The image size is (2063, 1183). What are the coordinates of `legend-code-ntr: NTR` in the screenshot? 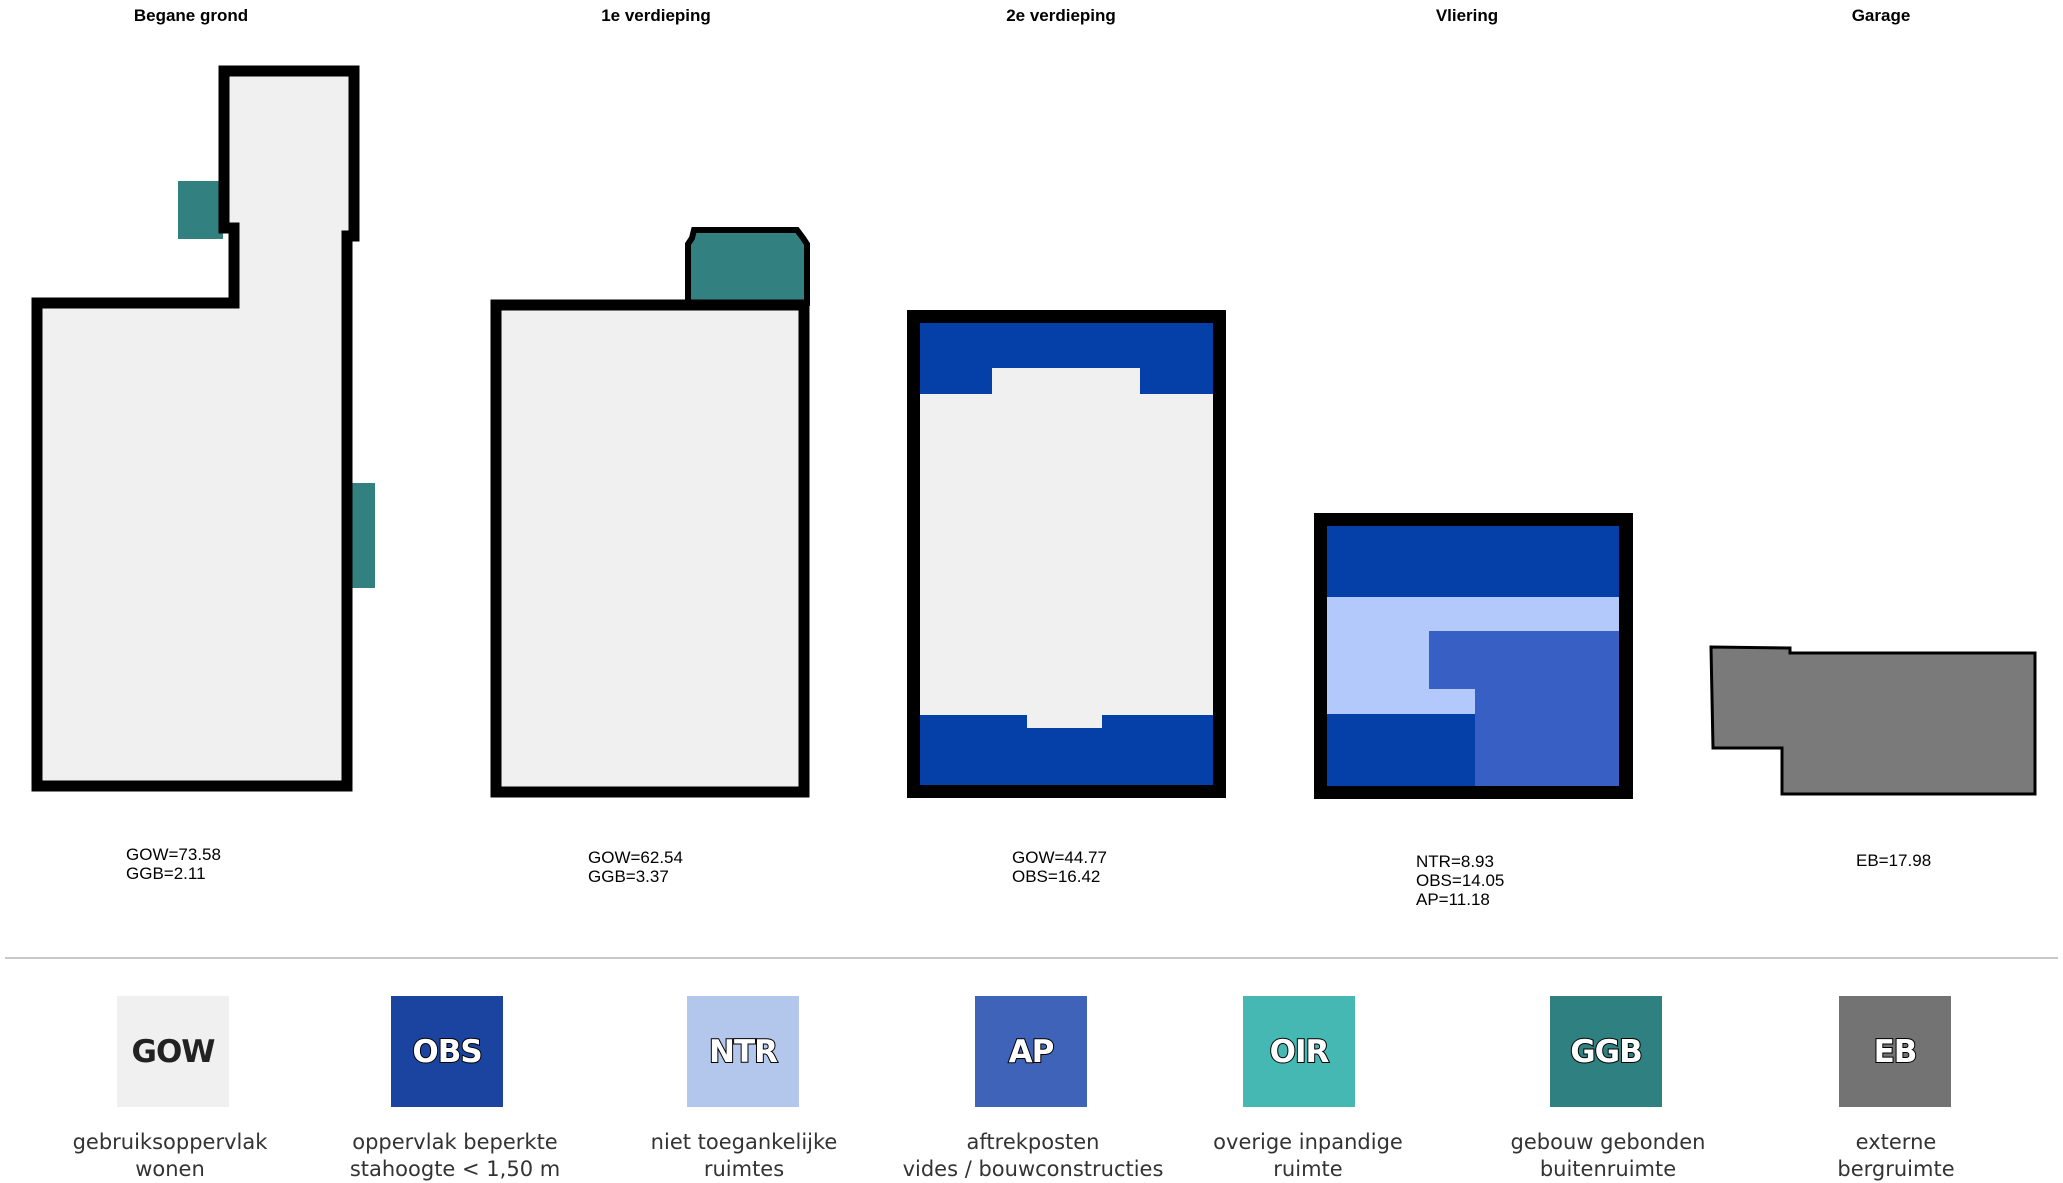 It's located at (743, 1052).